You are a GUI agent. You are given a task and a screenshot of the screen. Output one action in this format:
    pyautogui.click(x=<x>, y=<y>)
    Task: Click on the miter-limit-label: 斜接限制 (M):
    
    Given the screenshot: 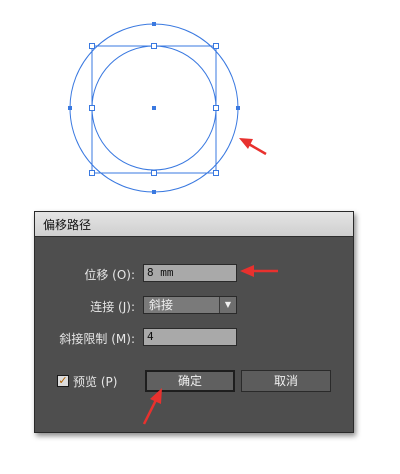 What is the action you would take?
    pyautogui.click(x=97, y=339)
    